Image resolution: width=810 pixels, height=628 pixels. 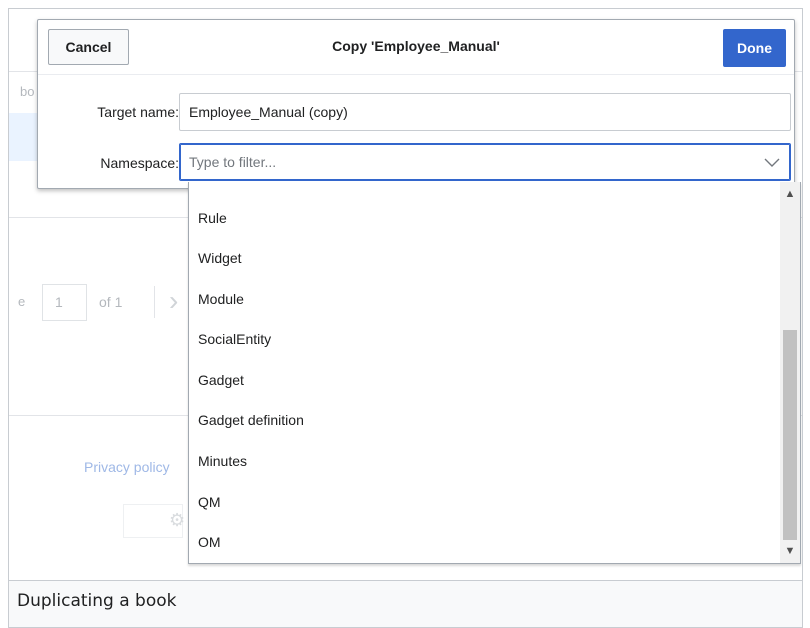 I want to click on scroll-down-icon: ▼, so click(x=790, y=551).